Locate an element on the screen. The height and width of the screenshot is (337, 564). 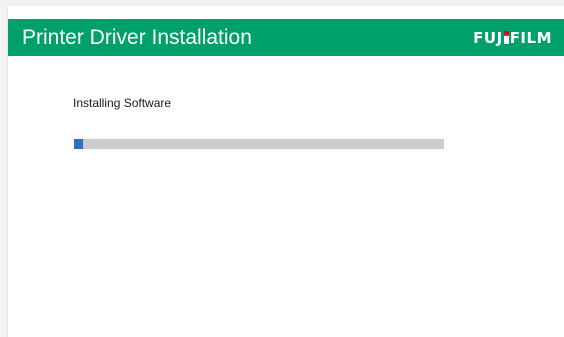
install-progress-bar is located at coordinates (259, 144).